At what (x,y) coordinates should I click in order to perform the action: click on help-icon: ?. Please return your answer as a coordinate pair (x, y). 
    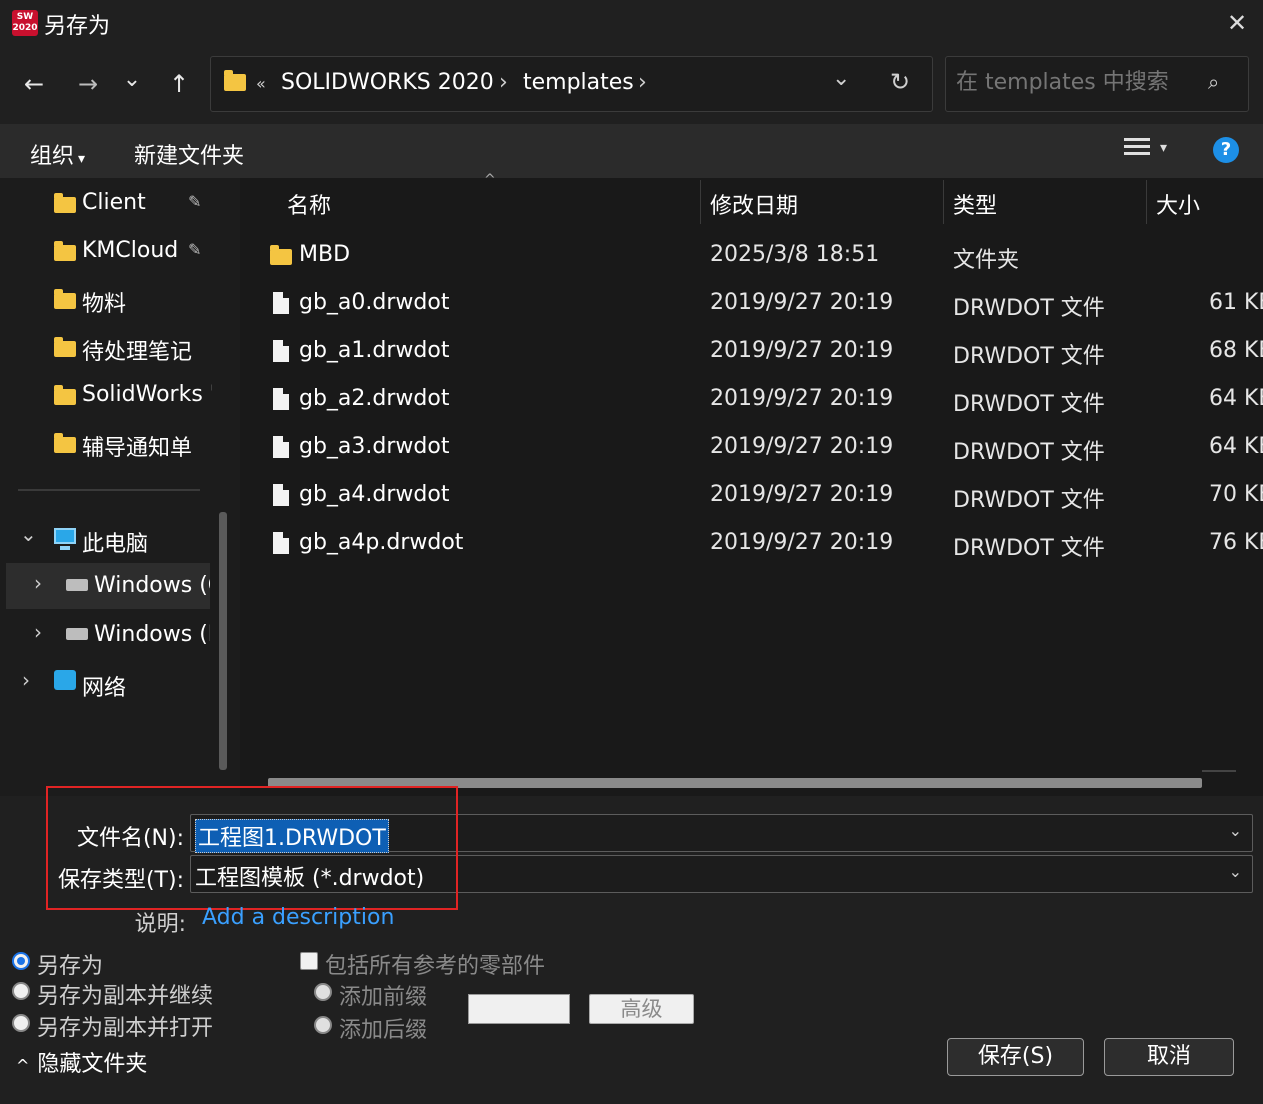
    Looking at the image, I should click on (1226, 150).